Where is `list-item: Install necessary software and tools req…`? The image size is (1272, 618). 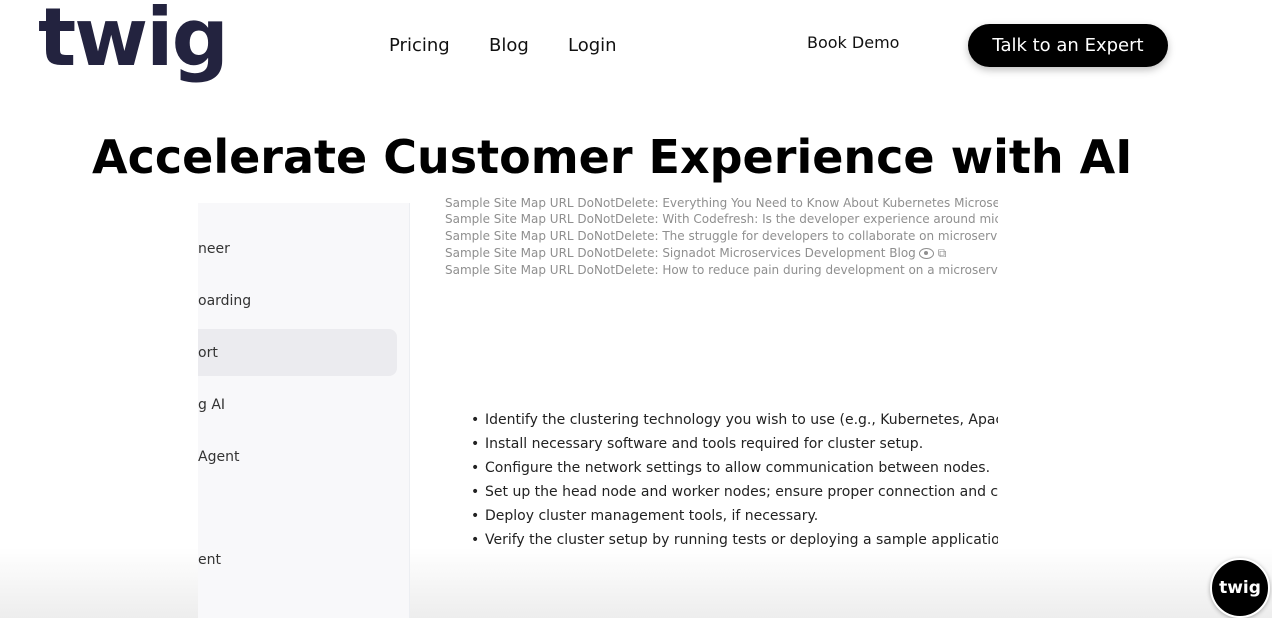 list-item: Install necessary software and tools req… is located at coordinates (734, 447).